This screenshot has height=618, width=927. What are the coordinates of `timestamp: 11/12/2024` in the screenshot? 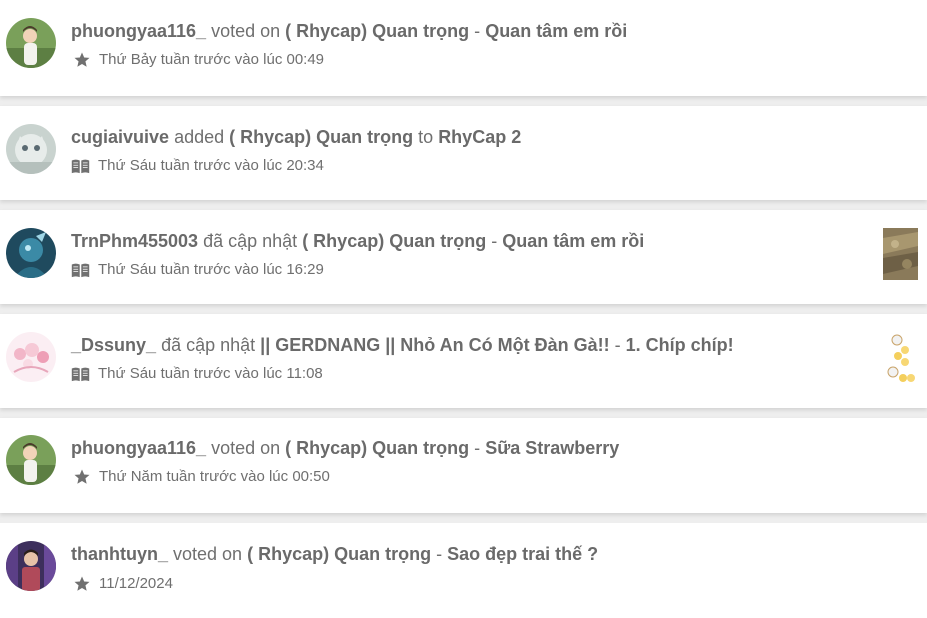 It's located at (136, 583).